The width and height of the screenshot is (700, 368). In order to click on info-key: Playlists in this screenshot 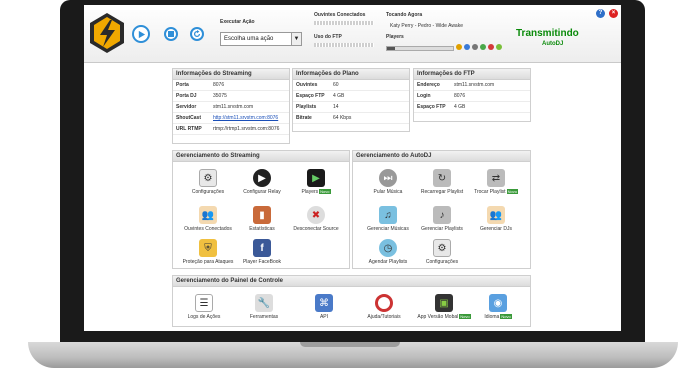, I will do `click(306, 107)`.